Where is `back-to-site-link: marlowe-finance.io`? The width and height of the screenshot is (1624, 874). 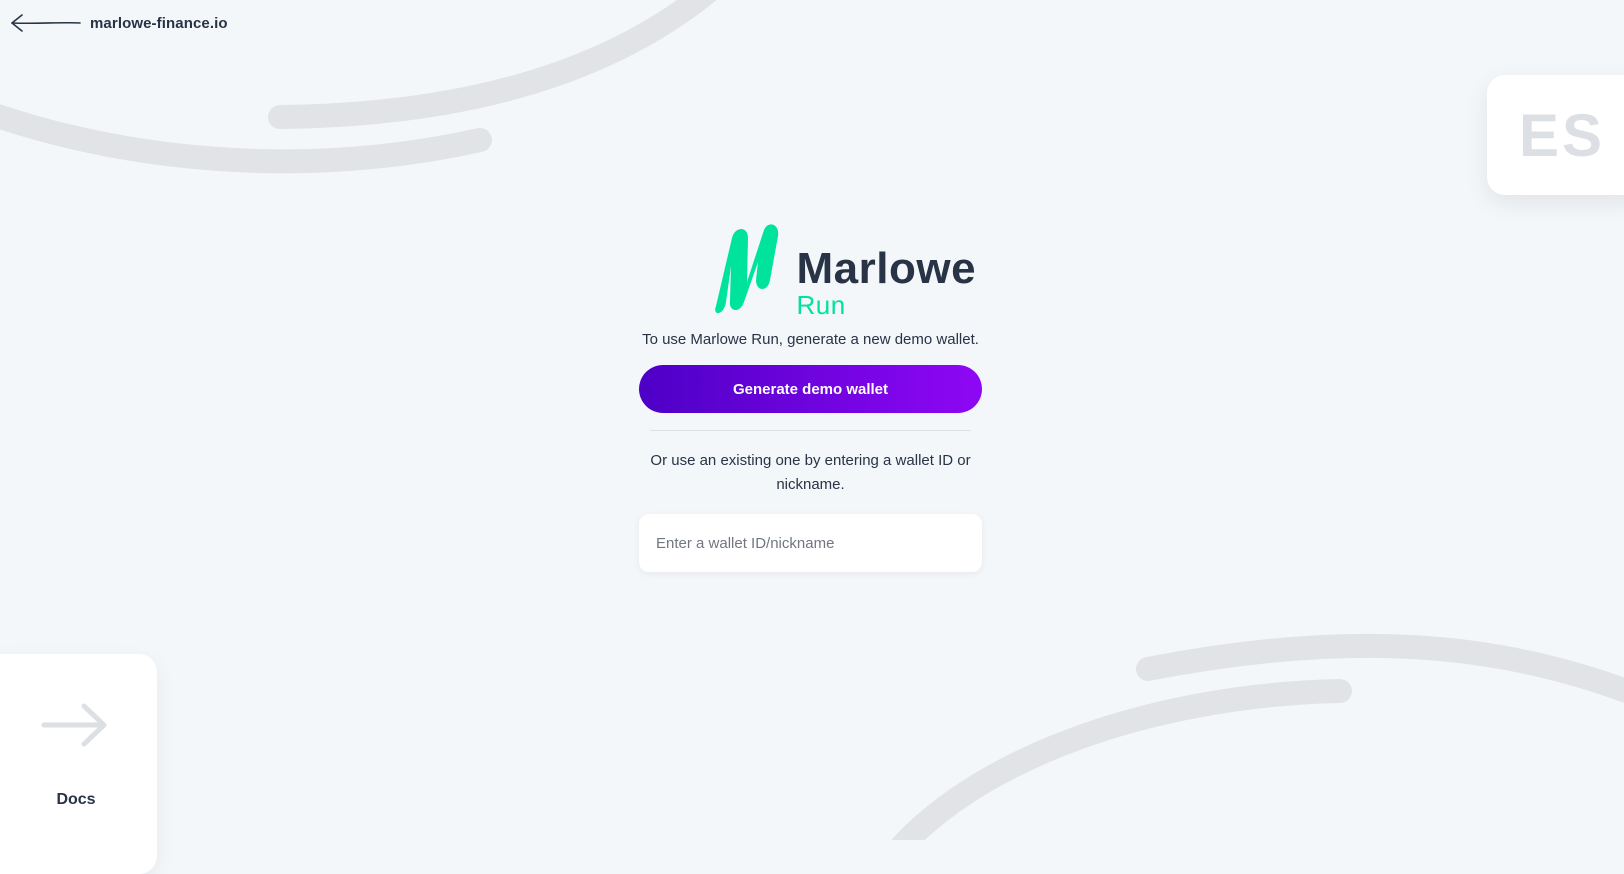
back-to-site-link: marlowe-finance.io is located at coordinates (119, 23).